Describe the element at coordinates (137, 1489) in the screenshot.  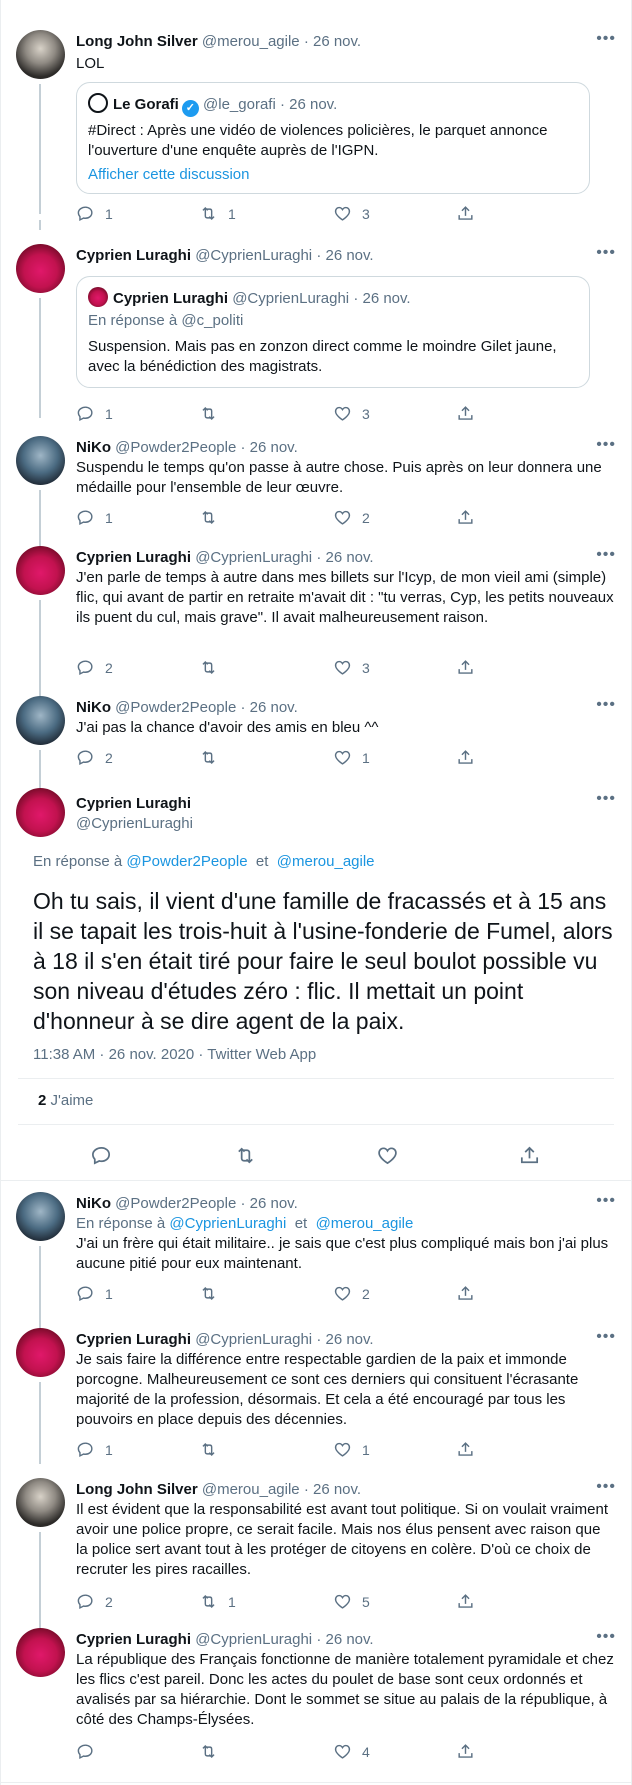
I see `author-name: Long John Silver` at that location.